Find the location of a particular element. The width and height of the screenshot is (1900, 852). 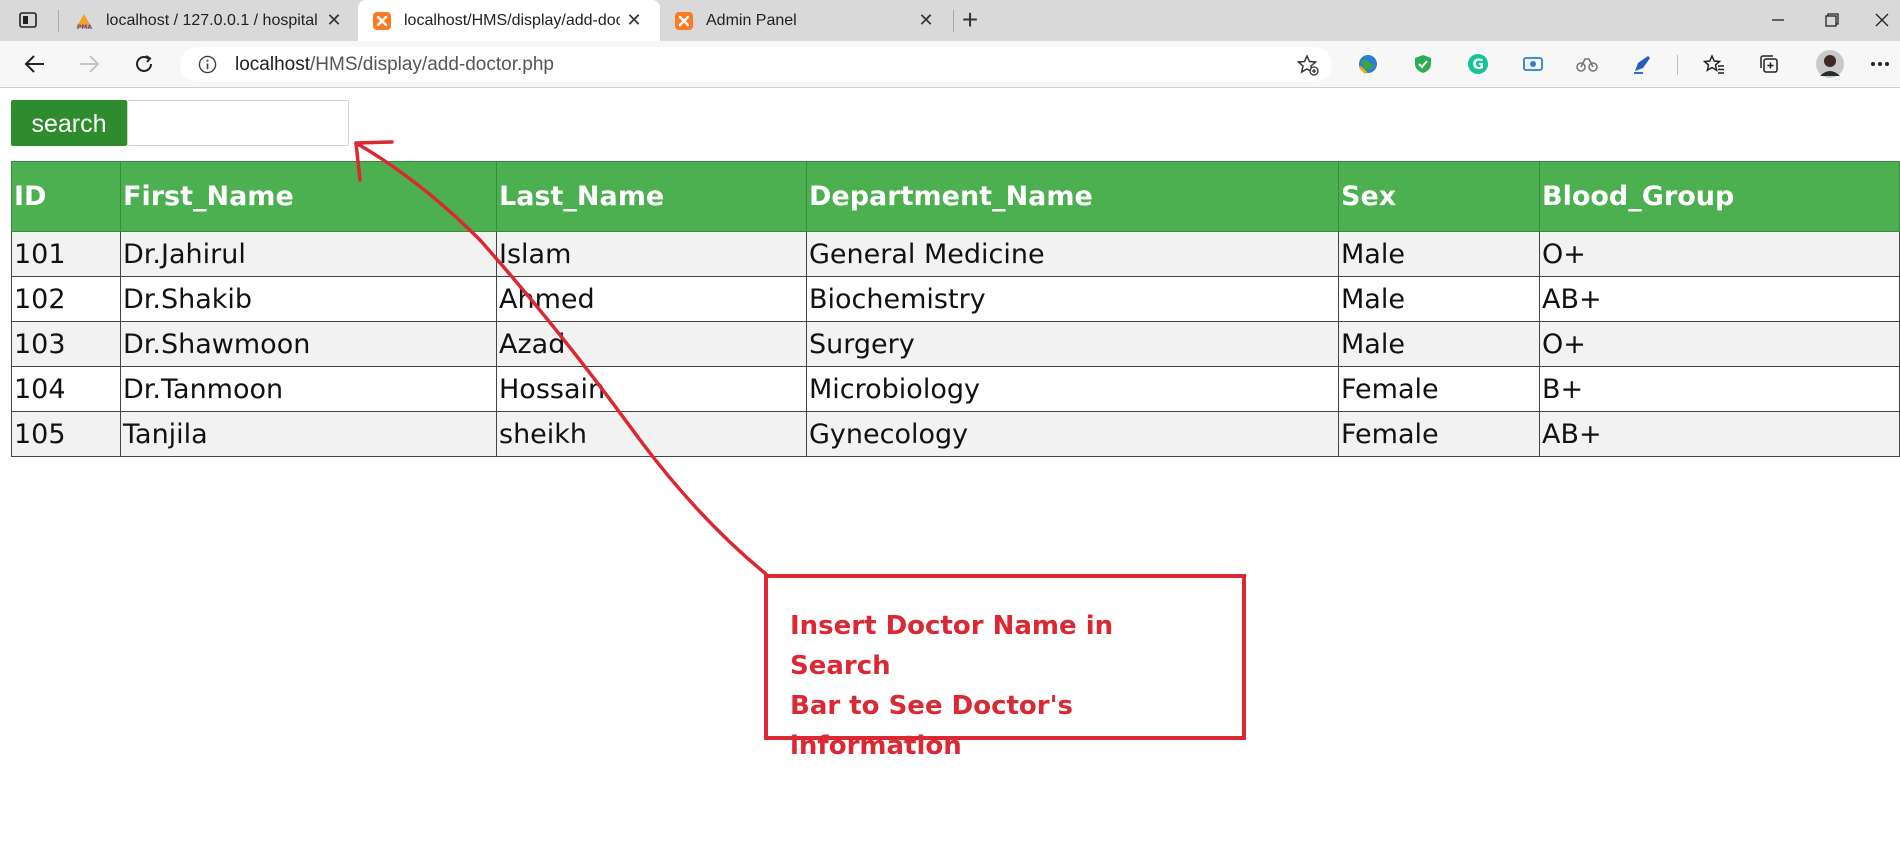

annotation-text-line: Insert Doctor Name in Search is located at coordinates (952, 646).